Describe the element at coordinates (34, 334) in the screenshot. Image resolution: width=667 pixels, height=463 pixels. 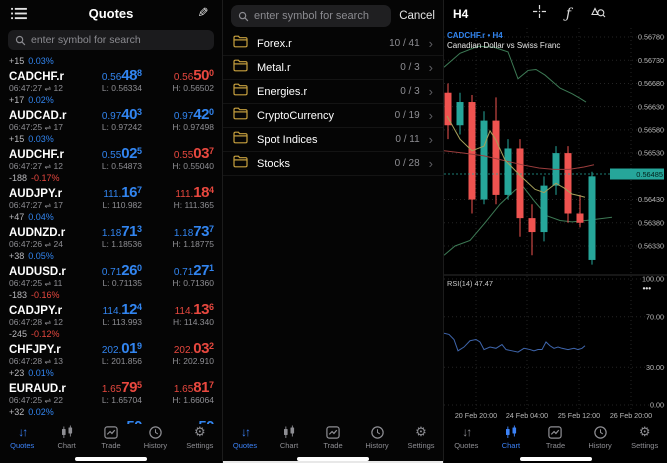
I see `quote-change: -245 -0.12%` at that location.